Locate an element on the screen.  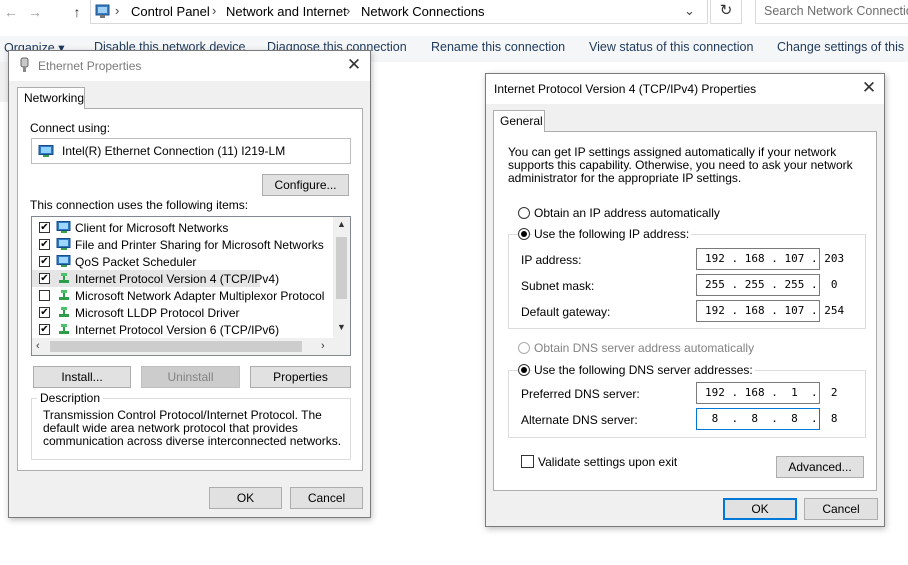
list-item: ✔ Internet Protocol Version 4 (TCP/IPv4) is located at coordinates (155, 279).